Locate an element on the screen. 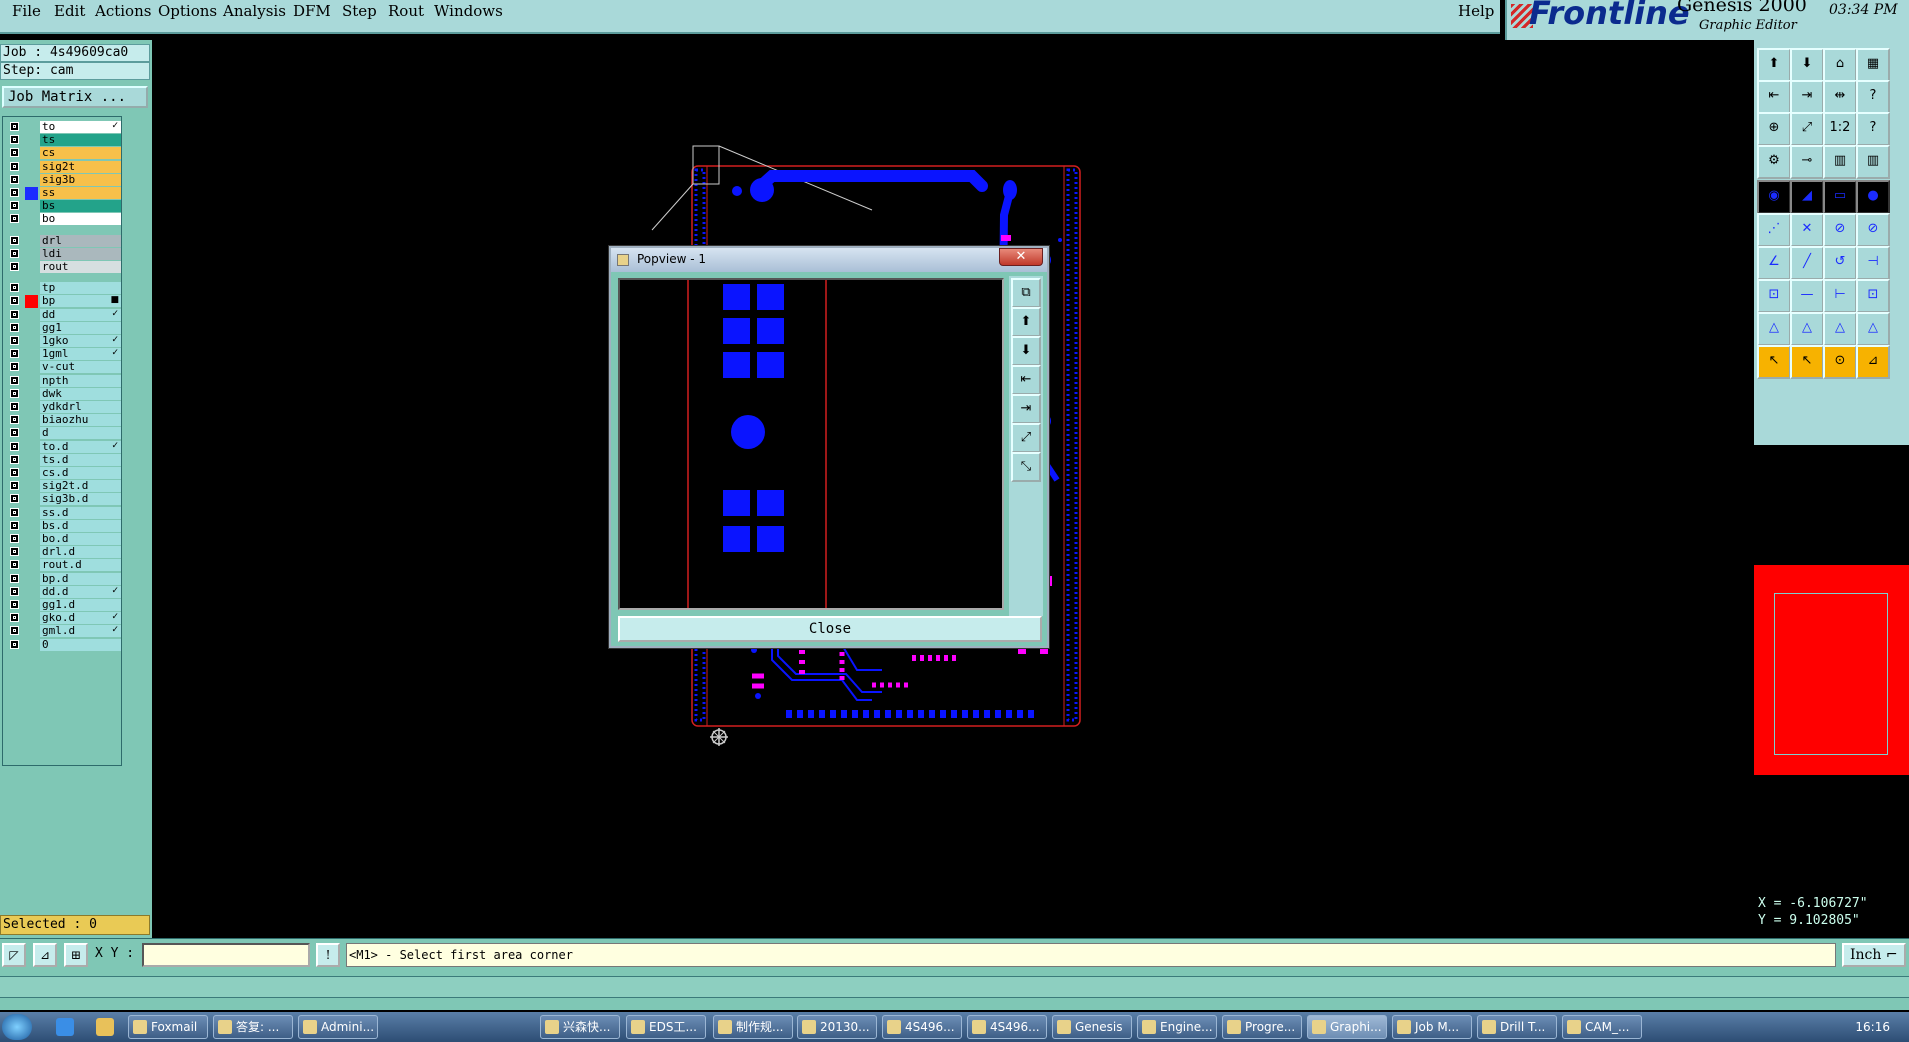 The height and width of the screenshot is (1042, 1909). layer-row-bo: bo is located at coordinates (64, 219).